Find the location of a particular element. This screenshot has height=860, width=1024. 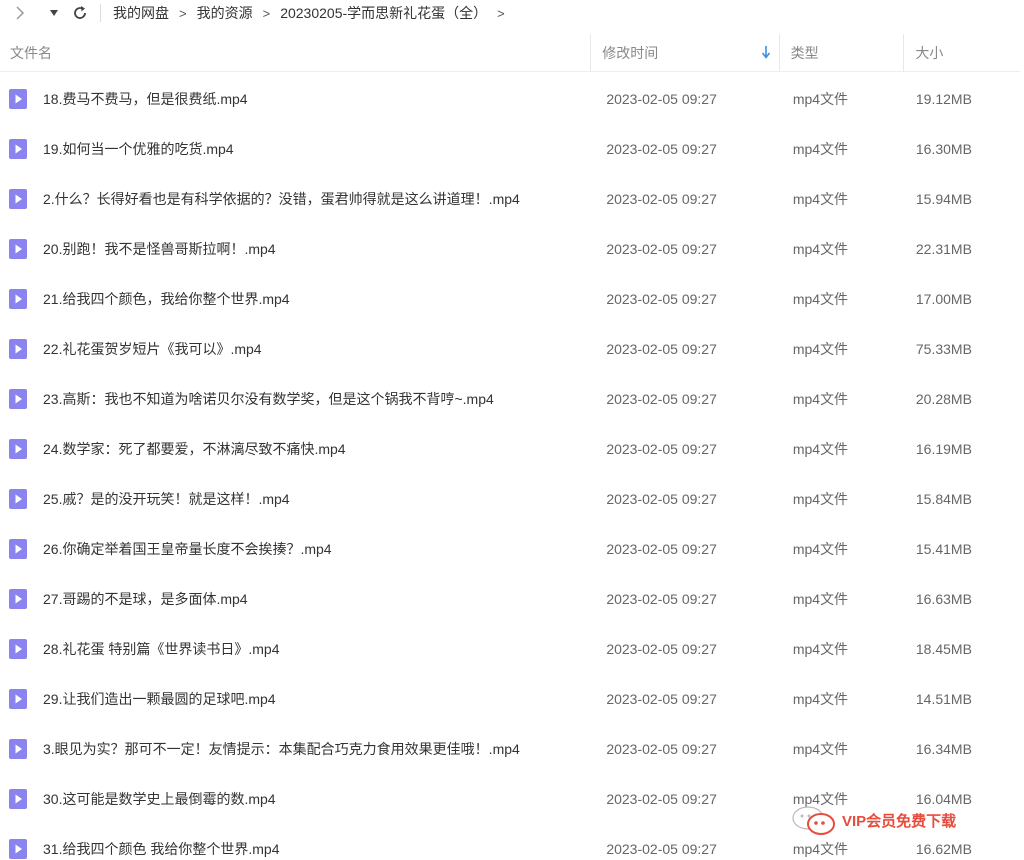

file-name: 27.哥踢的不是球，是多面体.mp4 is located at coordinates (319, 599).